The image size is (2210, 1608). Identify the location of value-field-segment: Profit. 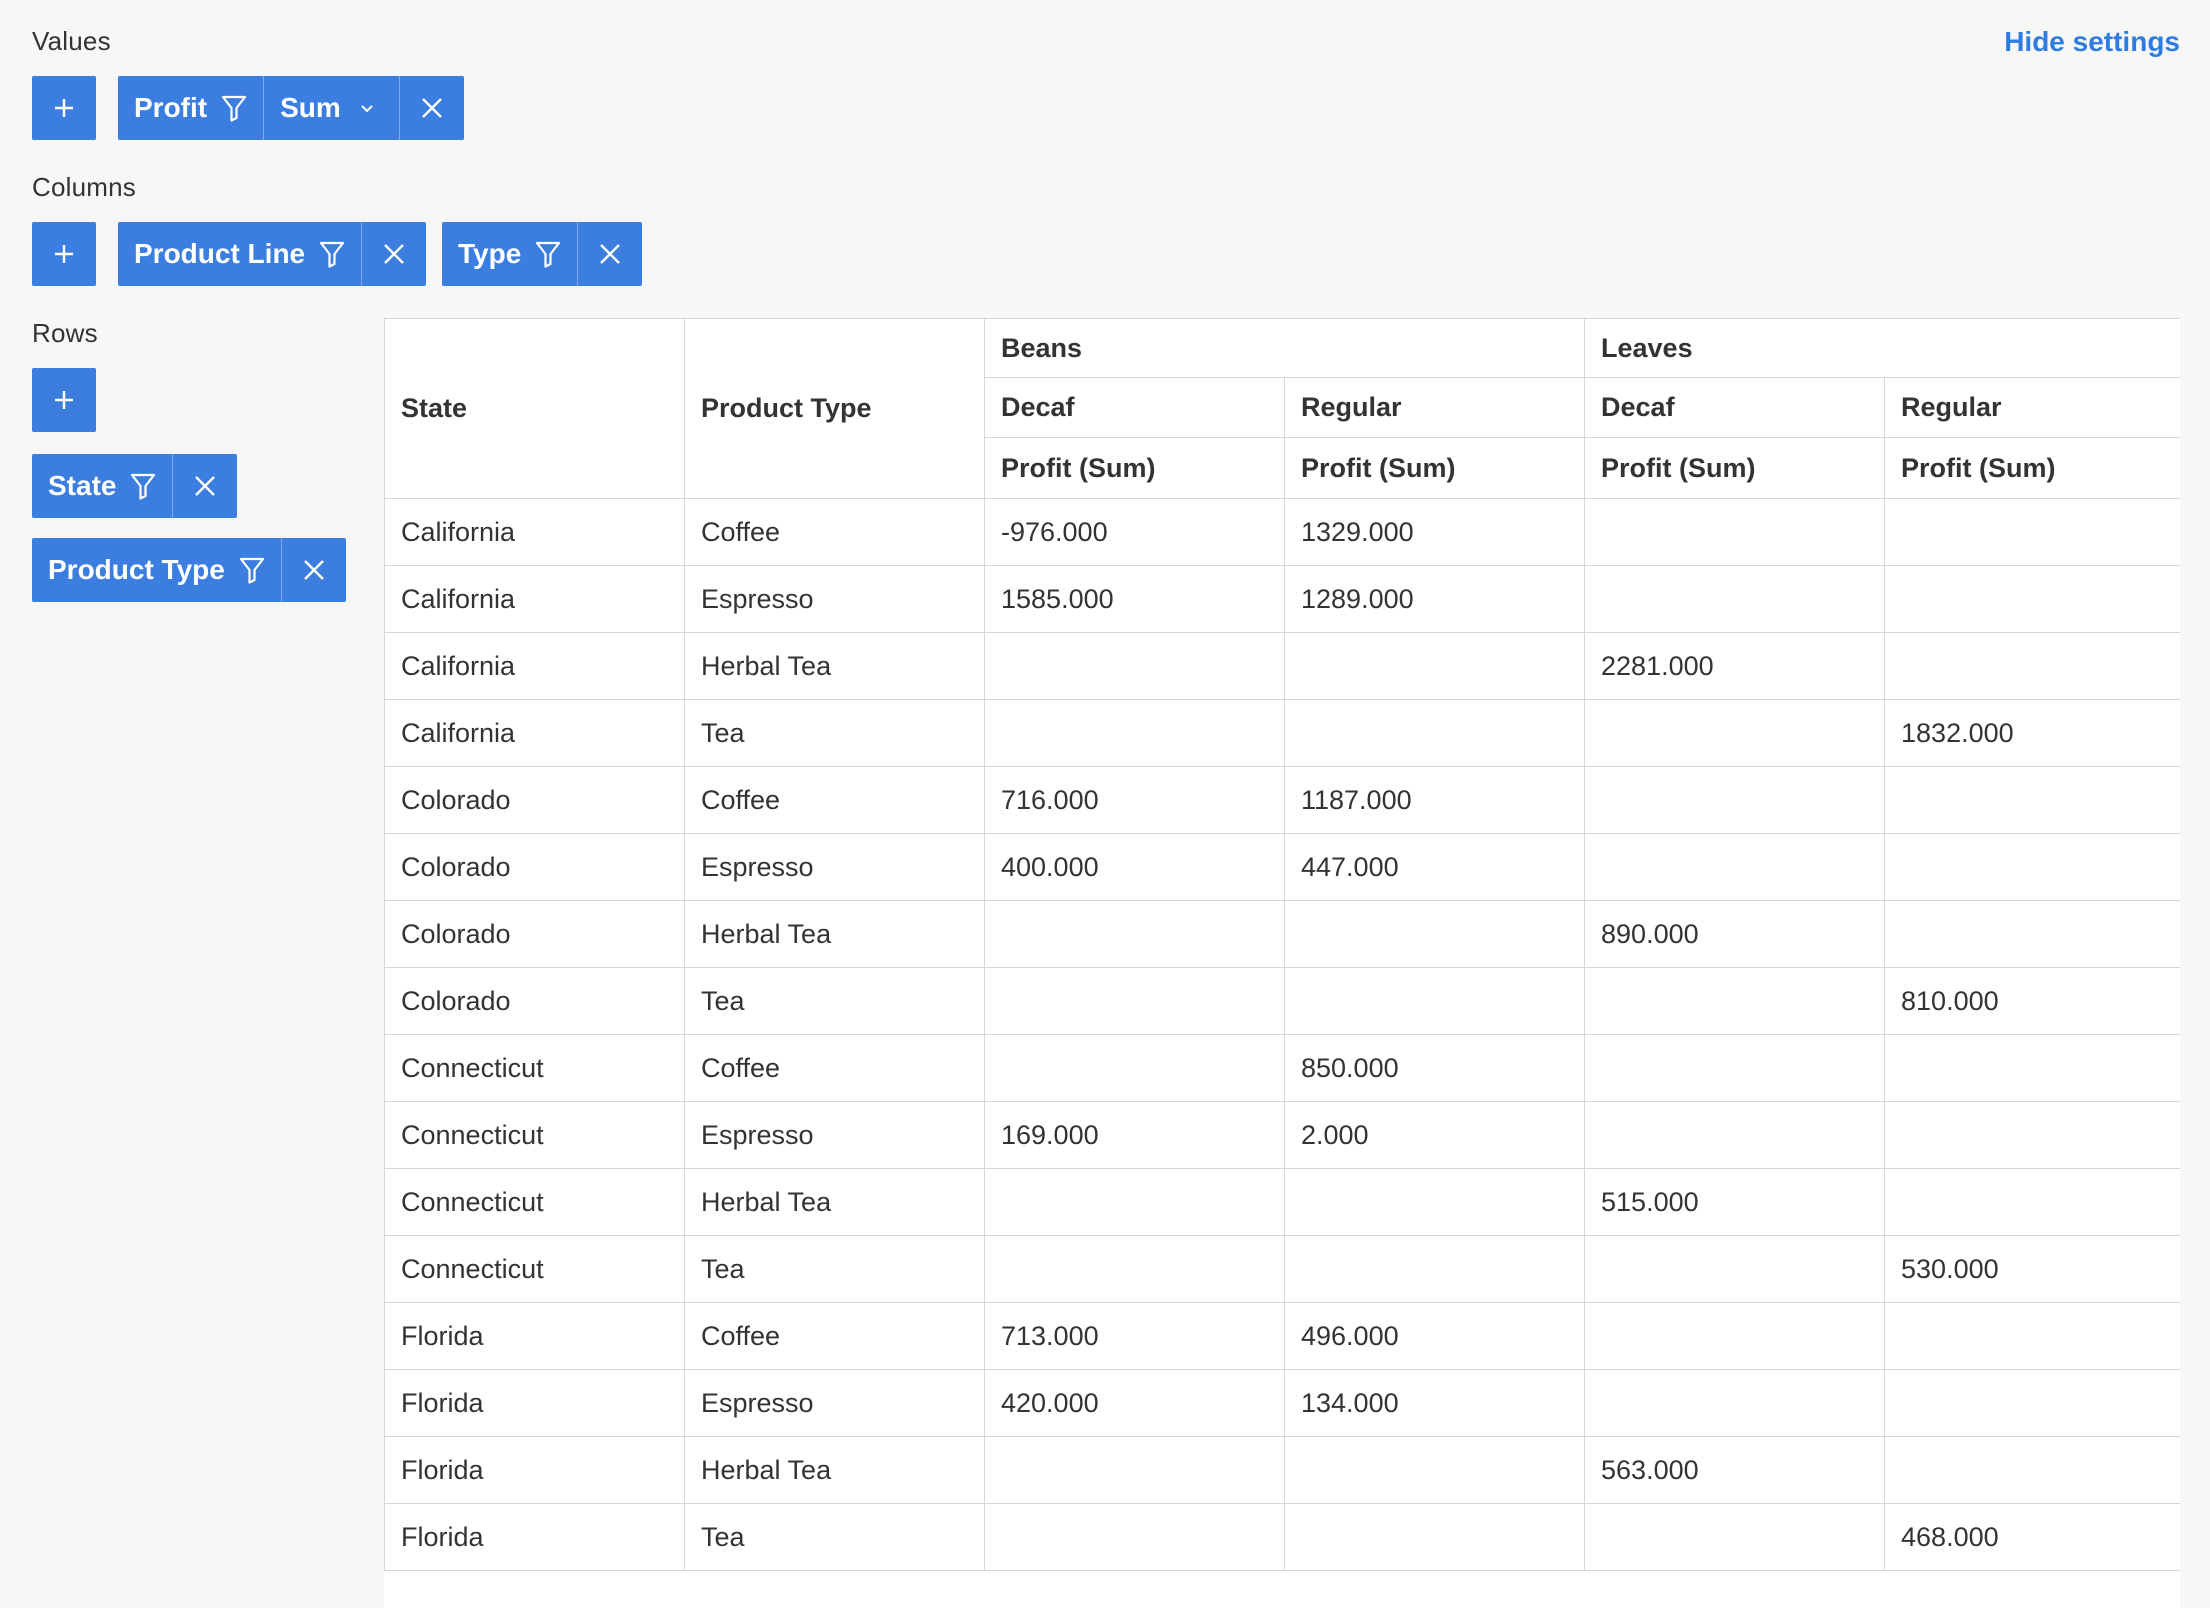
(190, 108).